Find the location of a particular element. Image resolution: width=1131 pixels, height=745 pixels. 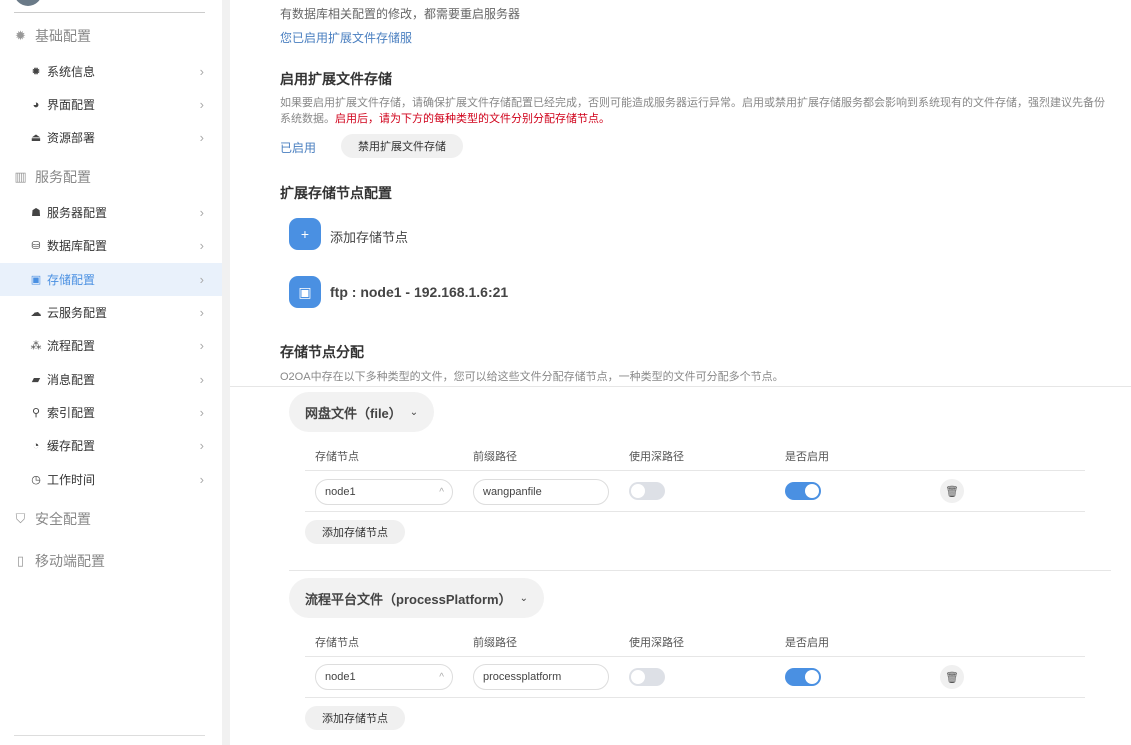

disable-storage-button: 禁用扩展文件存储 is located at coordinates (402, 146).